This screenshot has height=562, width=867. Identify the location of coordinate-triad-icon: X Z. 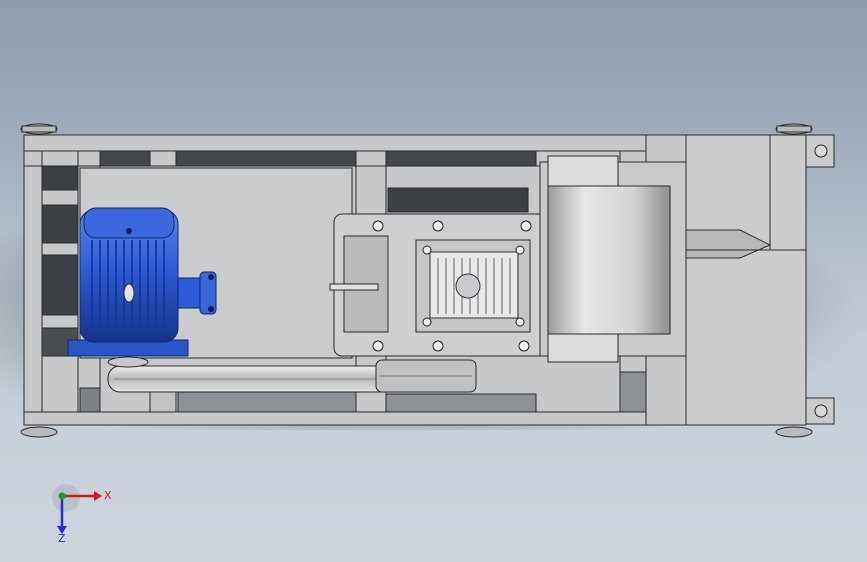
(82, 514).